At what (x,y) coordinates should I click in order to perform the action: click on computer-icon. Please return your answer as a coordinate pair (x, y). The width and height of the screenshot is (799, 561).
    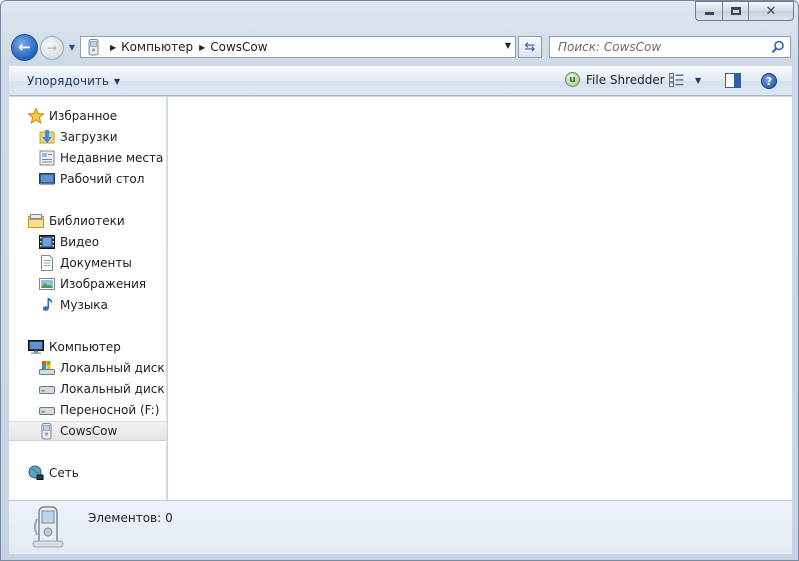
    Looking at the image, I should click on (36, 347).